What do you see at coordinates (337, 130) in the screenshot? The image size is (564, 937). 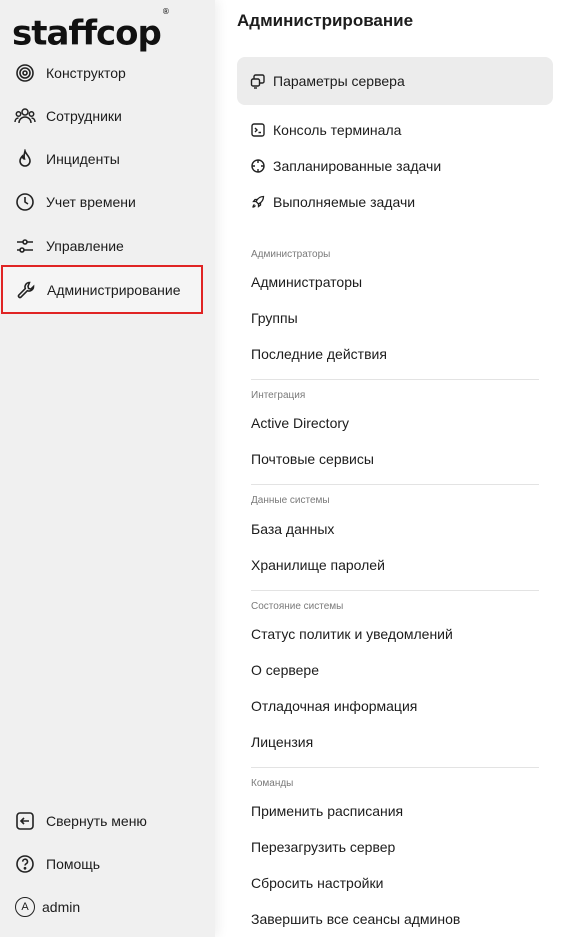 I see `menu-item-label: Консоль терминала` at bounding box center [337, 130].